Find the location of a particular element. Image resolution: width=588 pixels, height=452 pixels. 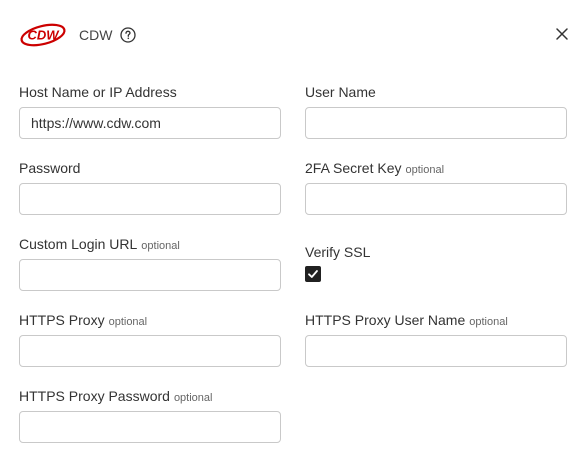

host-label: Host Name or IP Address is located at coordinates (98, 92).